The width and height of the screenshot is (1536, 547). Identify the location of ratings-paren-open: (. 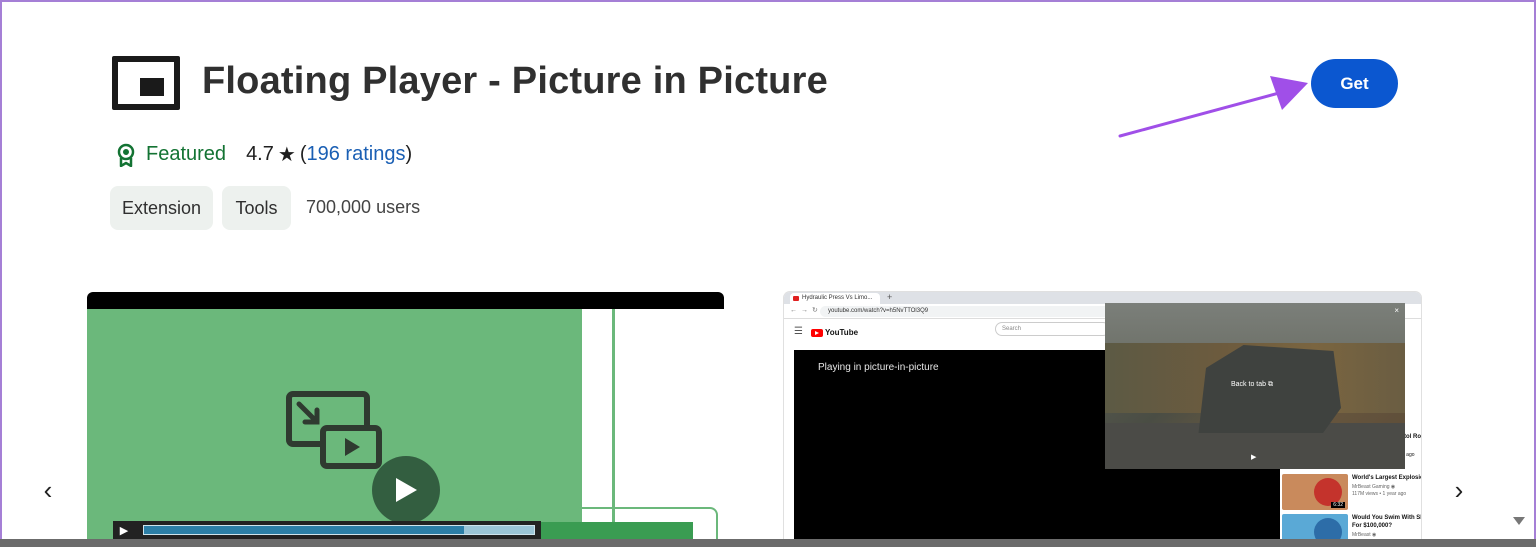
(303, 154).